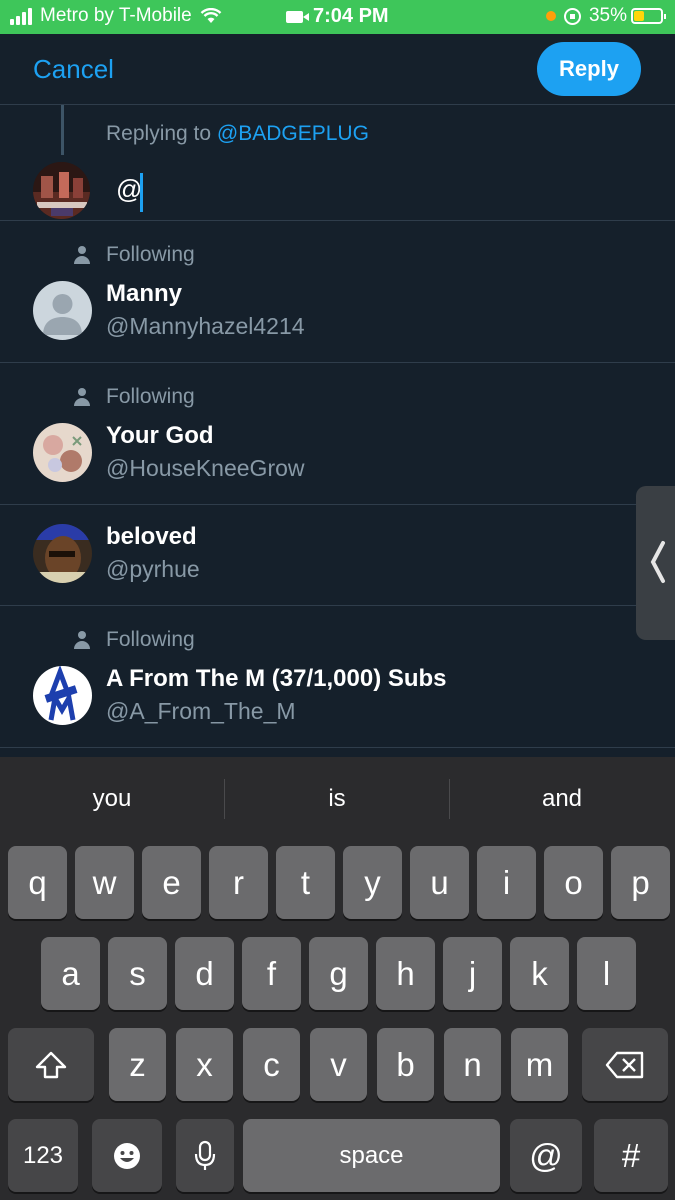 The height and width of the screenshot is (1200, 675). Describe the element at coordinates (293, 133) in the screenshot. I see `replying-handle: @BADGEPLUG` at that location.